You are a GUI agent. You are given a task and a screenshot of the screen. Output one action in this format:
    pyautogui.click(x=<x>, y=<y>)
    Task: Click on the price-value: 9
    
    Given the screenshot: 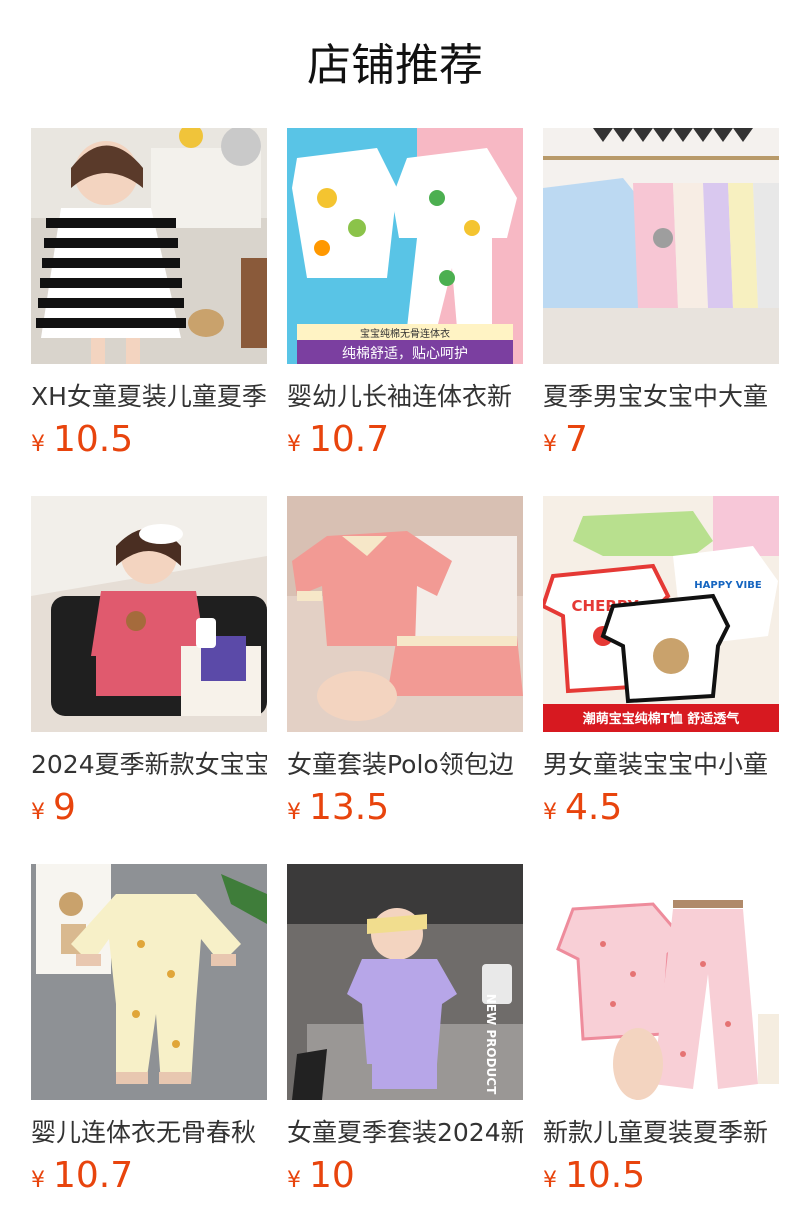 What is the action you would take?
    pyautogui.click(x=64, y=807)
    